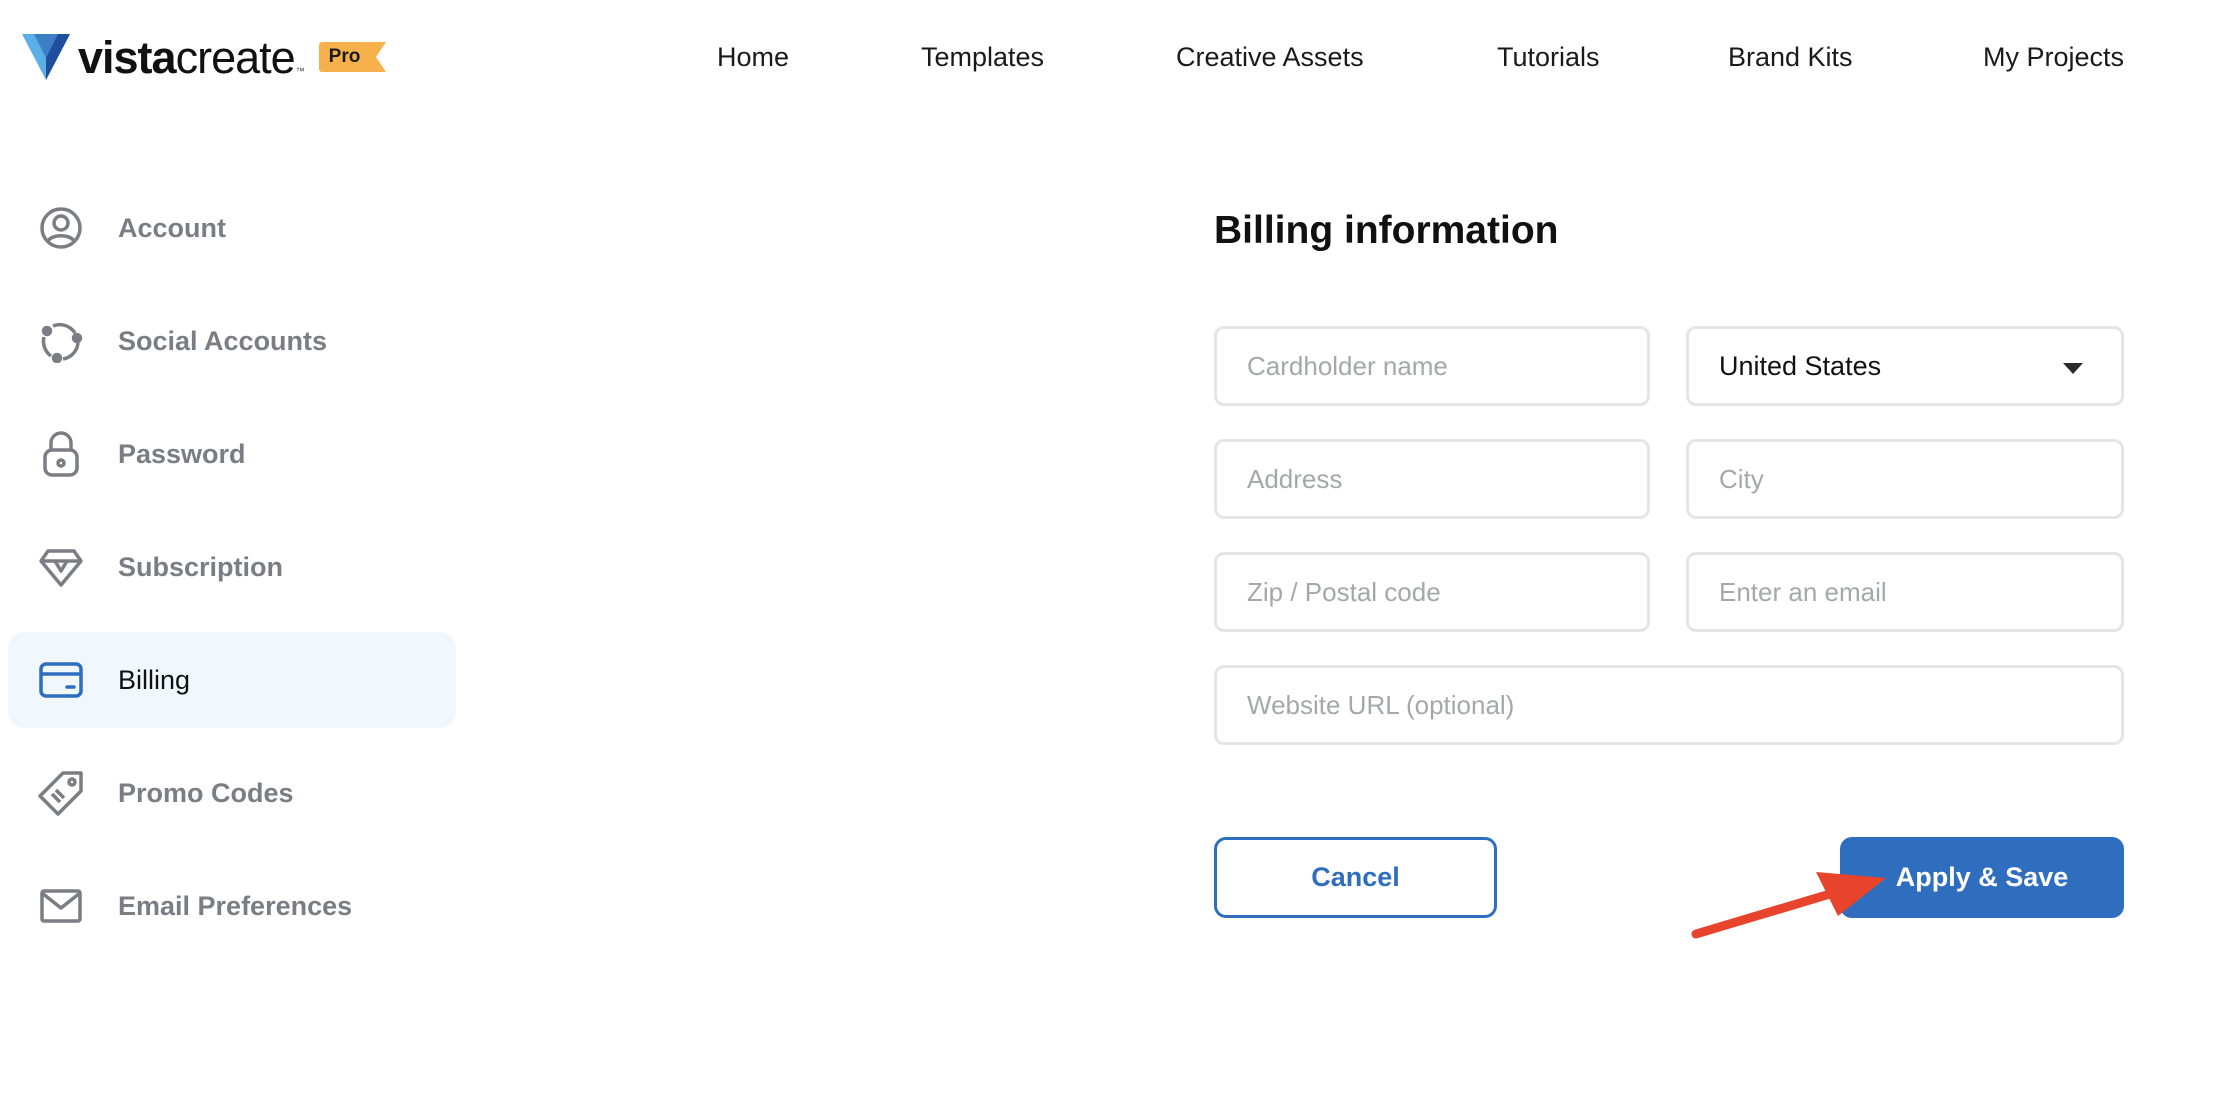 This screenshot has height=1116, width=2240. What do you see at coordinates (1905, 479) in the screenshot?
I see `city-input` at bounding box center [1905, 479].